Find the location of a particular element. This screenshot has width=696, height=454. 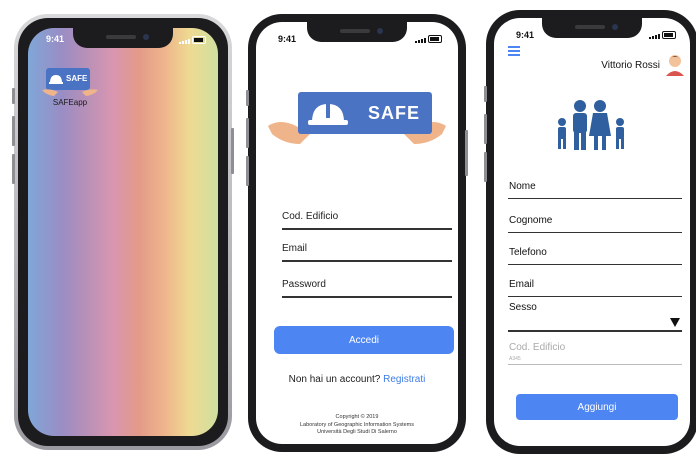

safe-logo: SAFE is located at coordinates (357, 118).